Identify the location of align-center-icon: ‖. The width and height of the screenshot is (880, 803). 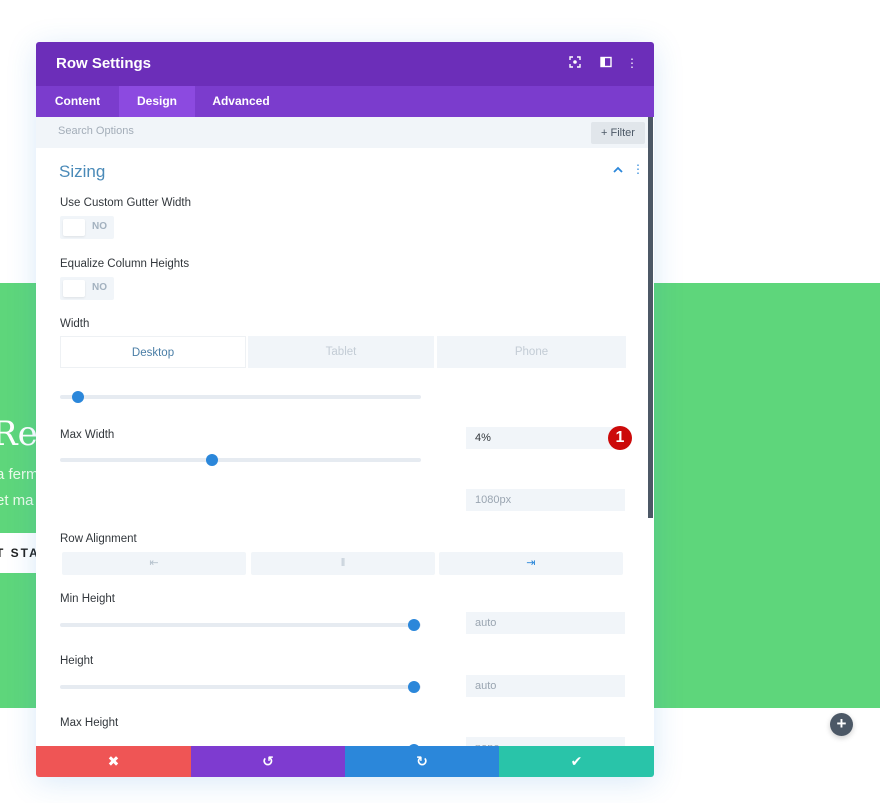
(343, 563).